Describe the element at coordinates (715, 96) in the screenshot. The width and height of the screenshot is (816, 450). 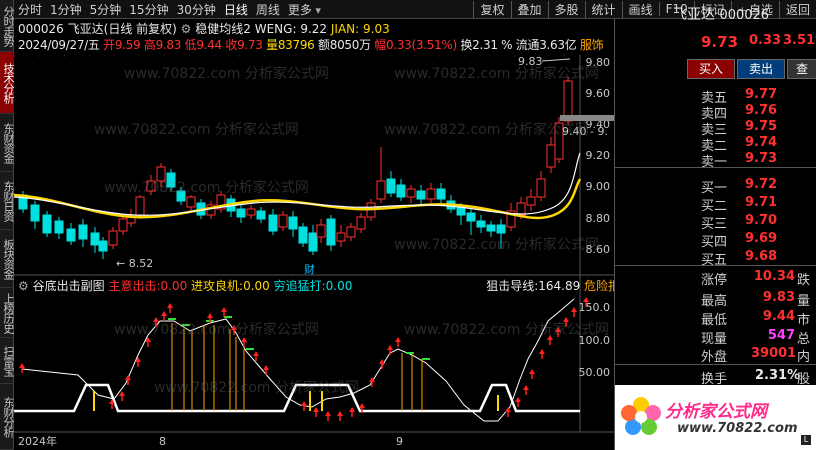
I see `ask-row: 卖五 9.77` at that location.